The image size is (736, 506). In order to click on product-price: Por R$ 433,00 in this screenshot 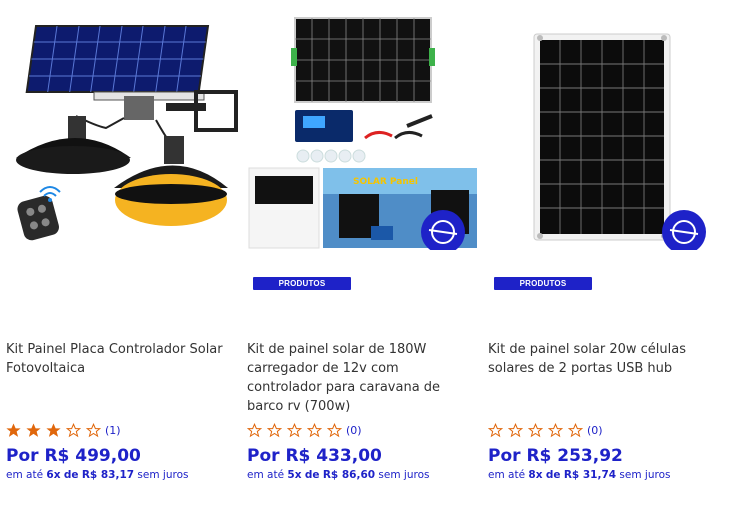, I will do `click(314, 456)`.